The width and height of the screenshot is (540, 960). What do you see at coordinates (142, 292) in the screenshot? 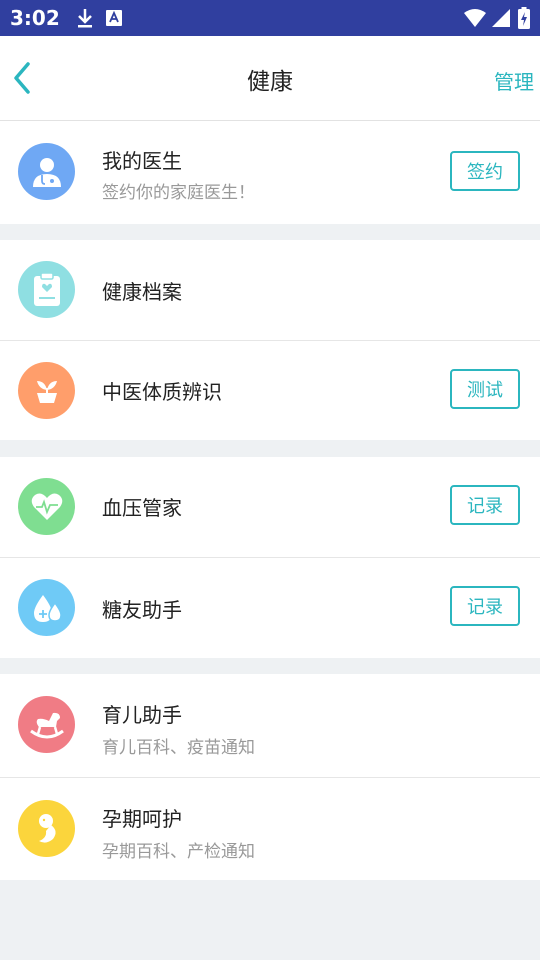
I see `health-records-title: 健康档案` at bounding box center [142, 292].